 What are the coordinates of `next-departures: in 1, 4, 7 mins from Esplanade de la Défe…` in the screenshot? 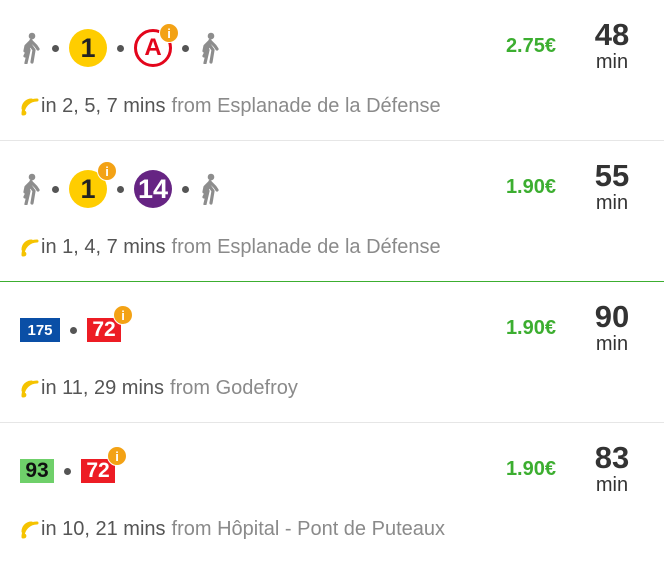 It's located at (230, 247).